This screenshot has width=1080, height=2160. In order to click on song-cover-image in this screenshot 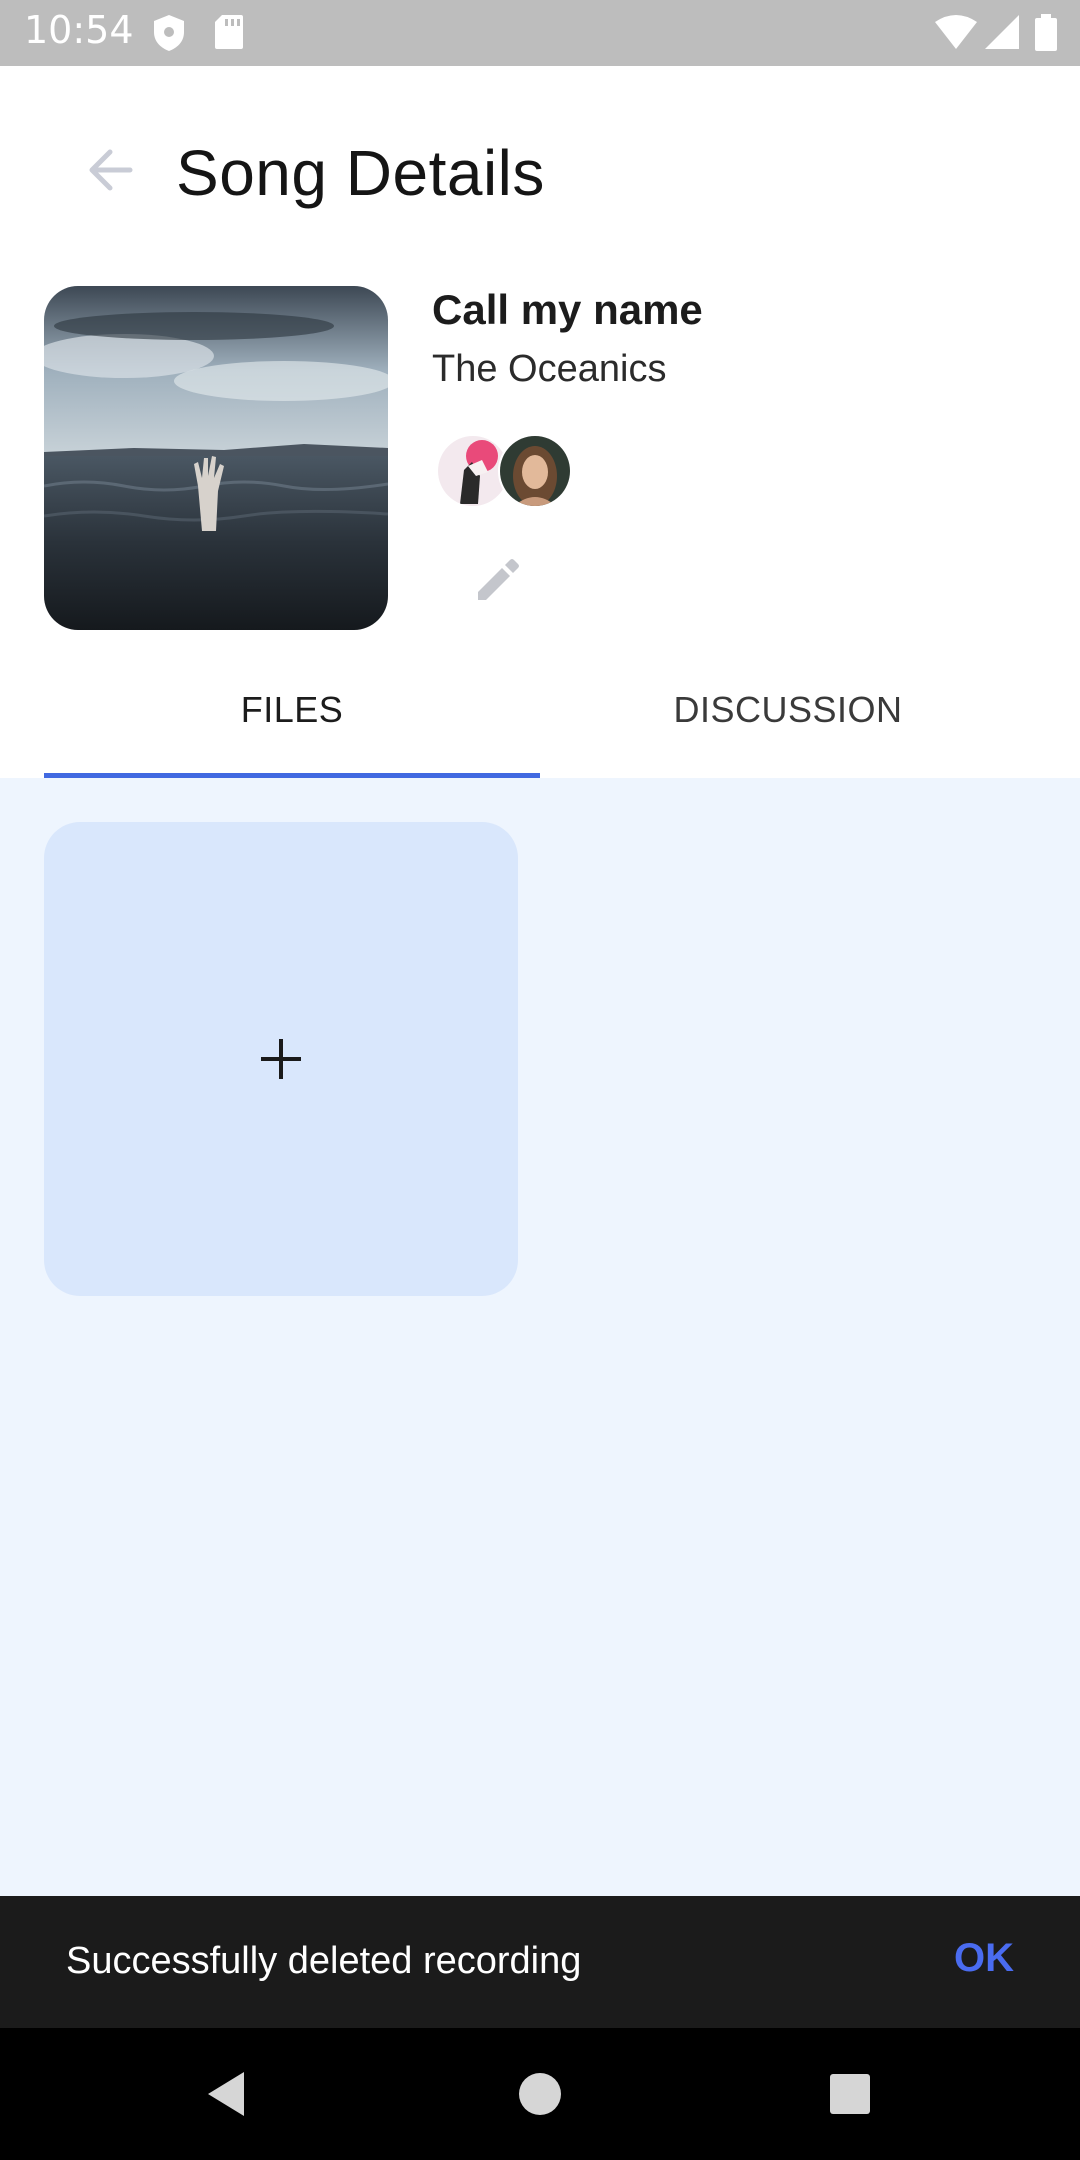, I will do `click(216, 458)`.